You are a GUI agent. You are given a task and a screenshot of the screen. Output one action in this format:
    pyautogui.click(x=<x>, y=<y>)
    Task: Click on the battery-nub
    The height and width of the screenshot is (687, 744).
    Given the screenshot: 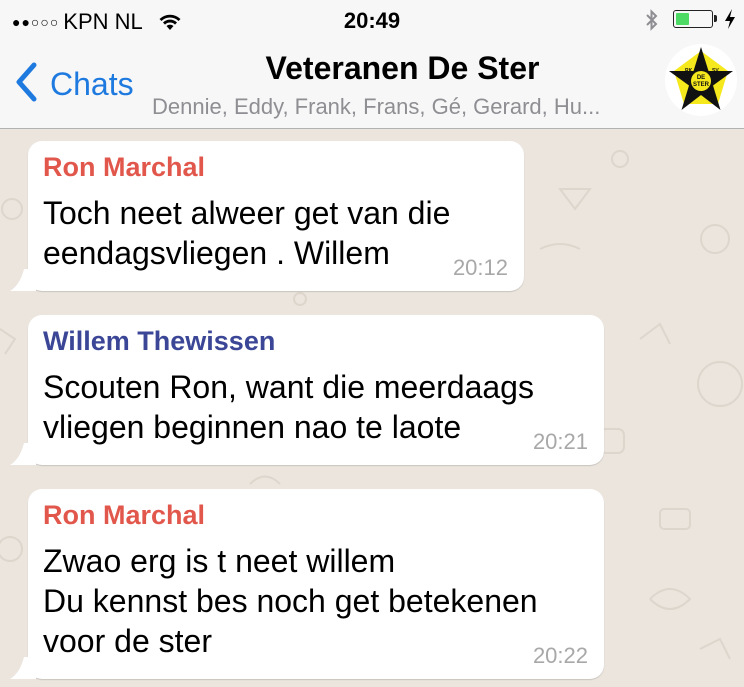 What is the action you would take?
    pyautogui.click(x=715, y=18)
    